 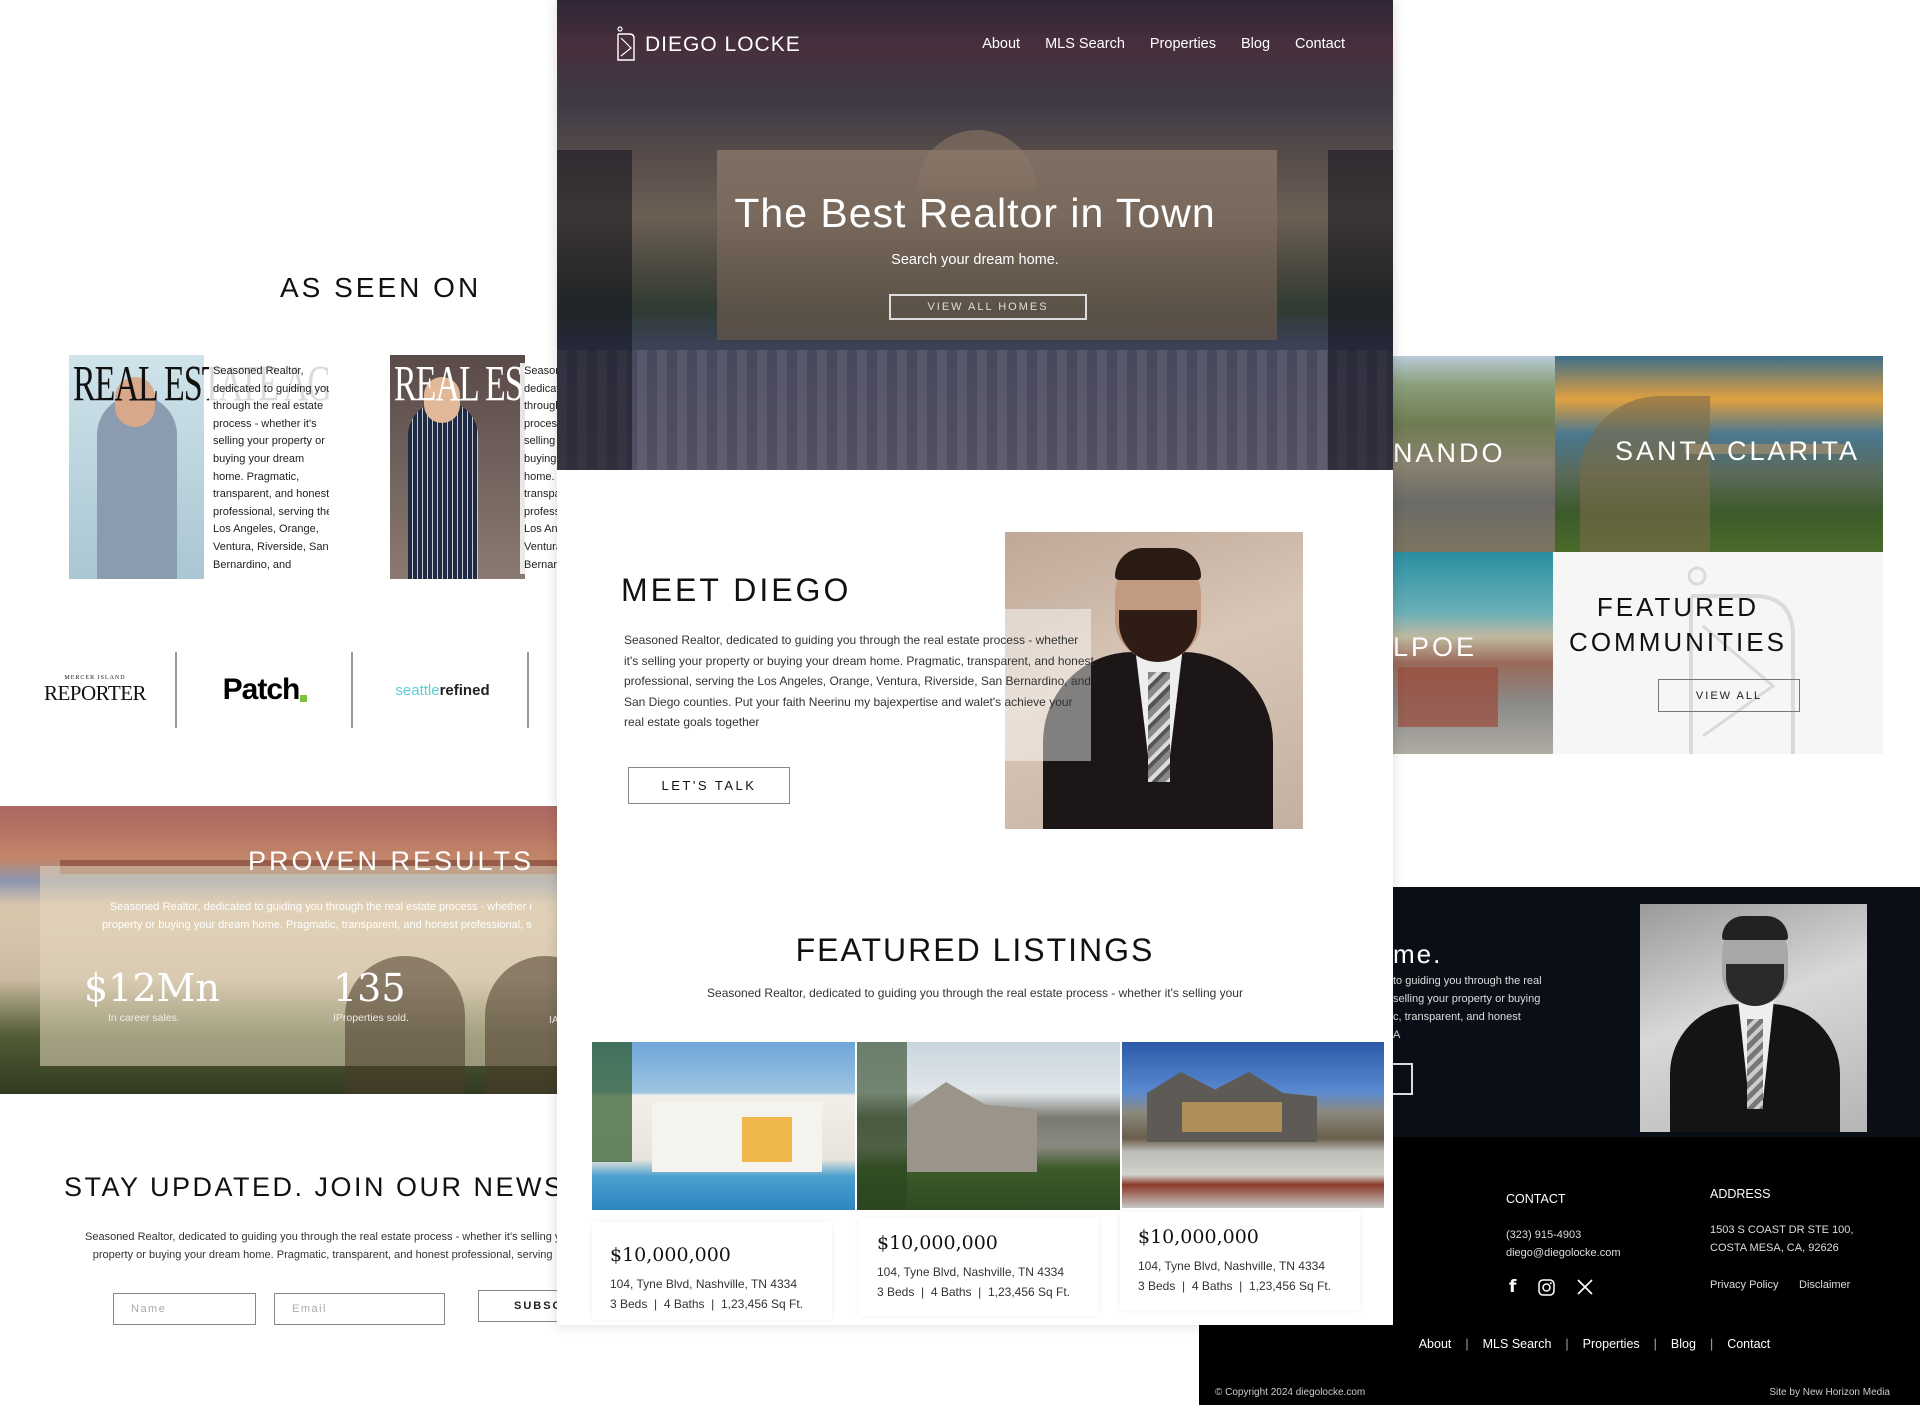 What do you see at coordinates (1418, 954) in the screenshot?
I see `about-dark-title: me.` at bounding box center [1418, 954].